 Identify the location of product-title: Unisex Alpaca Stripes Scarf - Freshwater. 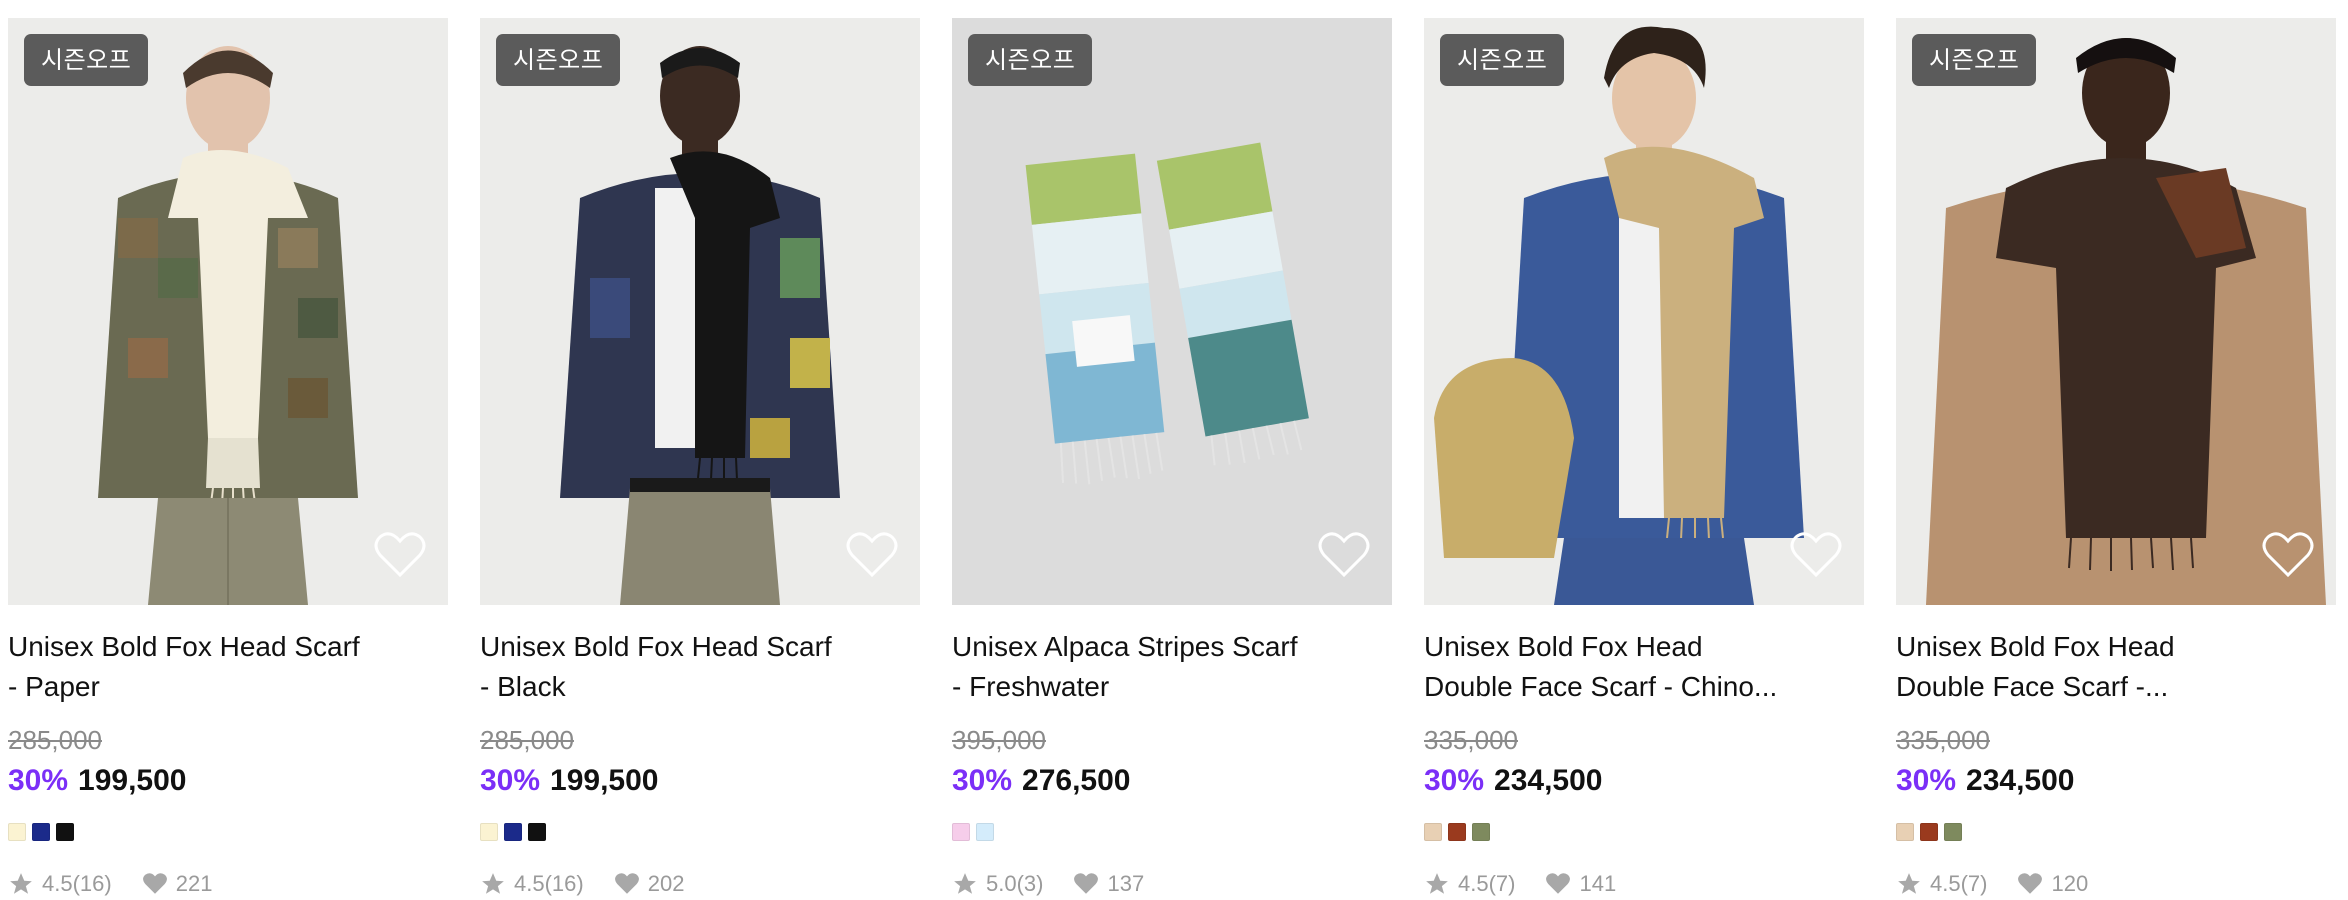
(1152, 667).